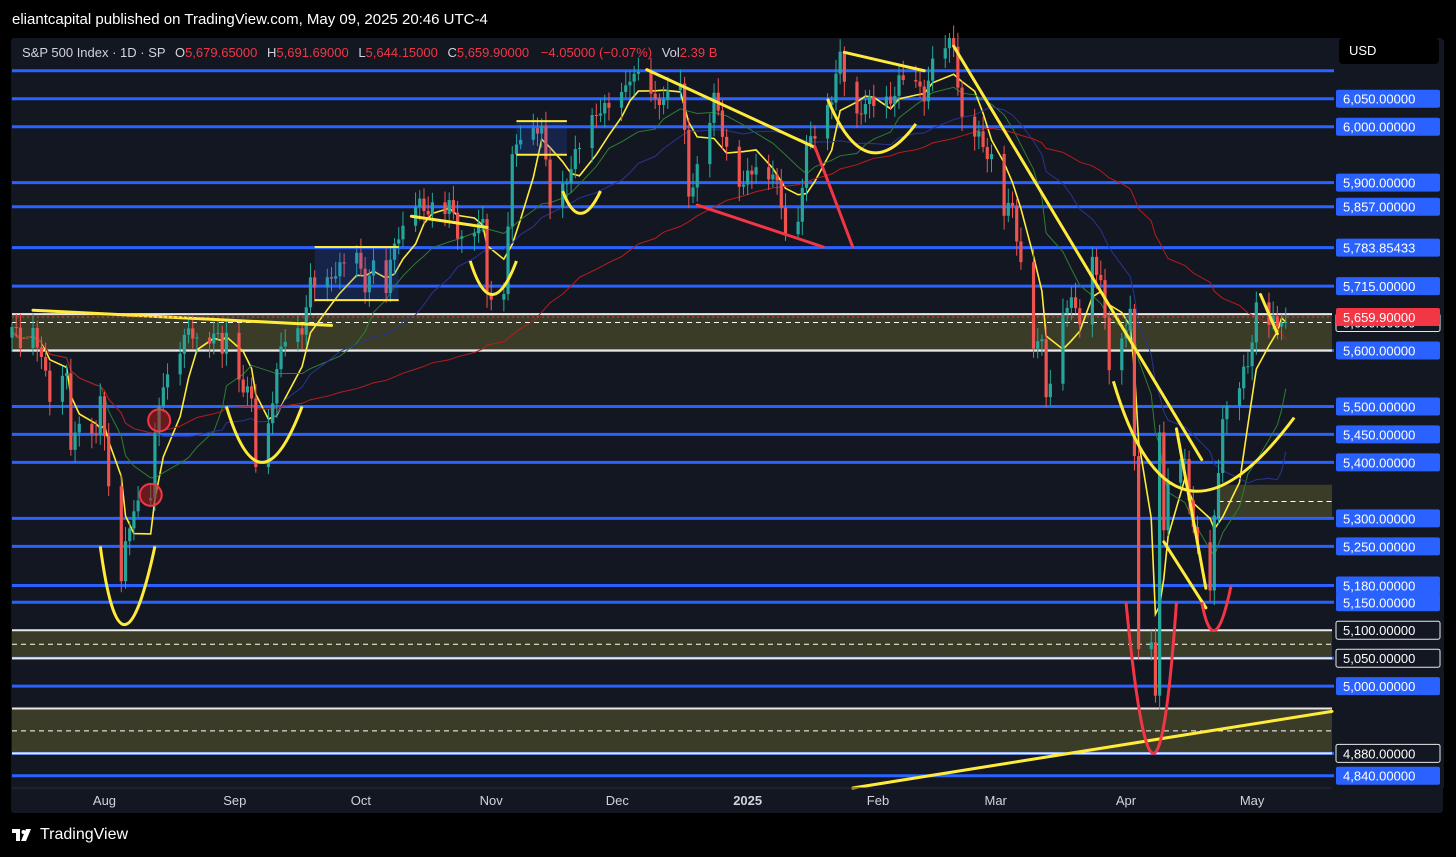 This screenshot has width=1456, height=857. Describe the element at coordinates (159, 420) in the screenshot. I see `highlight-circle` at that location.